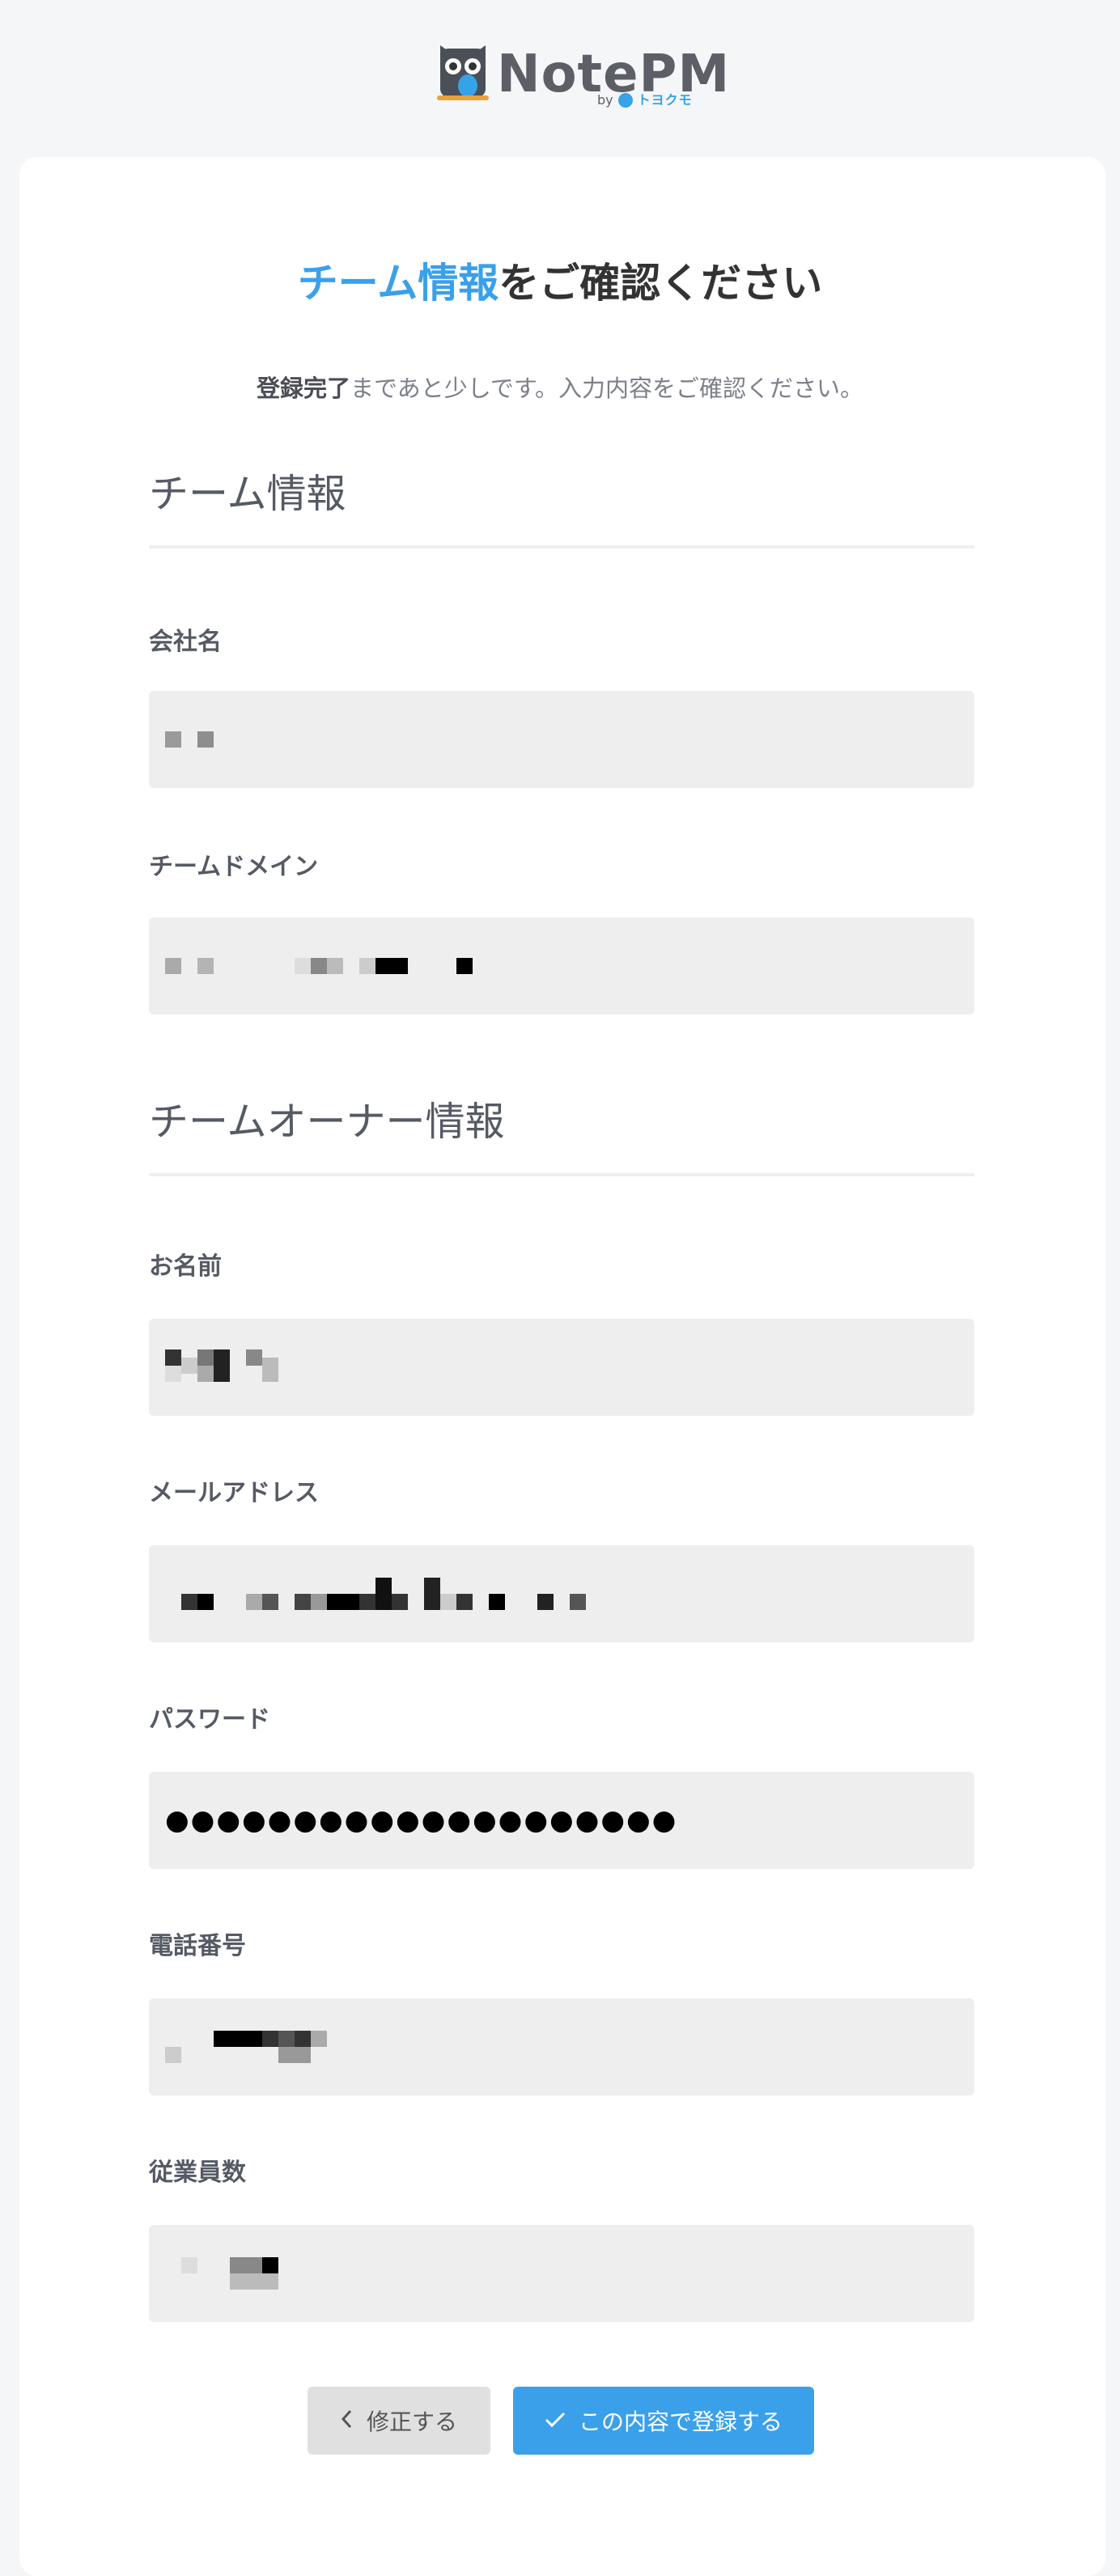 This screenshot has width=1120, height=2576. Describe the element at coordinates (562, 2046) in the screenshot. I see `phone-field` at that location.